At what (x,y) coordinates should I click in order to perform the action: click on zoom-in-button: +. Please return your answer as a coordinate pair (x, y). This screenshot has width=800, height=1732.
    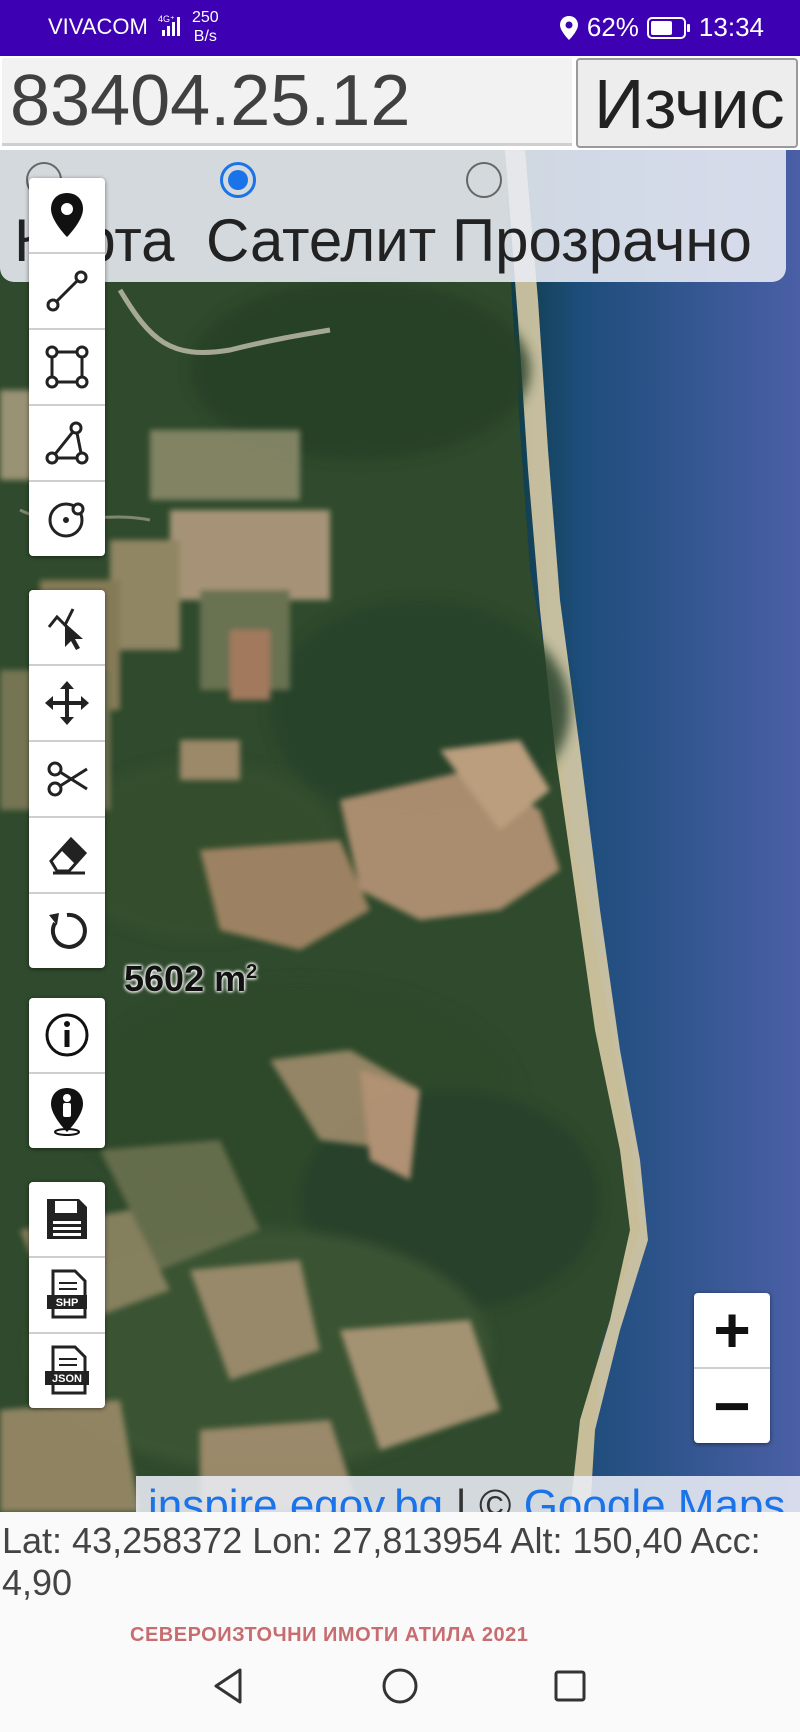
    Looking at the image, I should click on (732, 1331).